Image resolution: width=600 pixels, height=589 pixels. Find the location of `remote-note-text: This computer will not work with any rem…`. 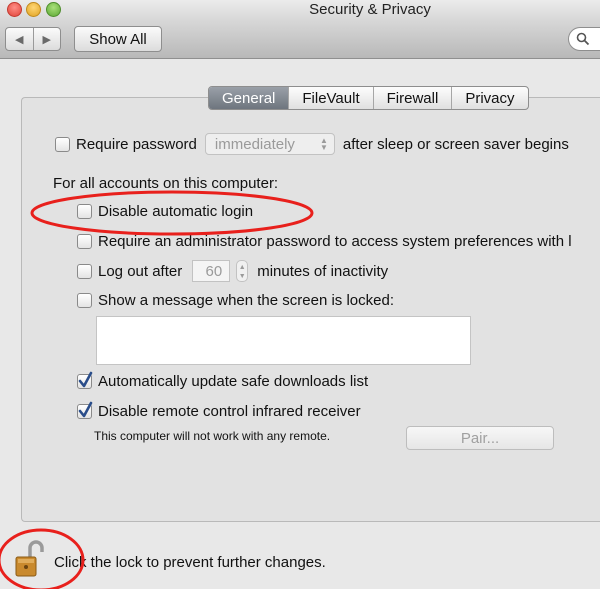

remote-note-text: This computer will not work with any rem… is located at coordinates (212, 436).